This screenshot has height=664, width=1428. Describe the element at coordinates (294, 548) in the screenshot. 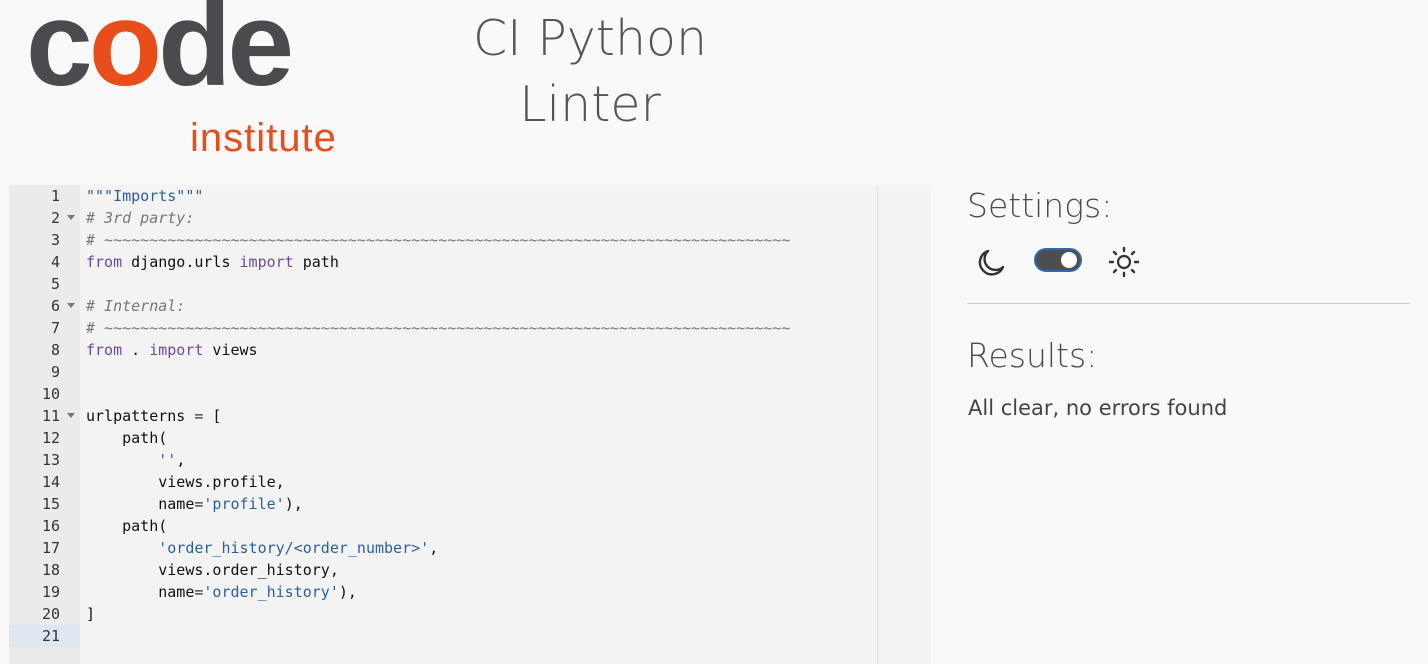

I see `code-token: 'order_history/<order_number>'` at that location.